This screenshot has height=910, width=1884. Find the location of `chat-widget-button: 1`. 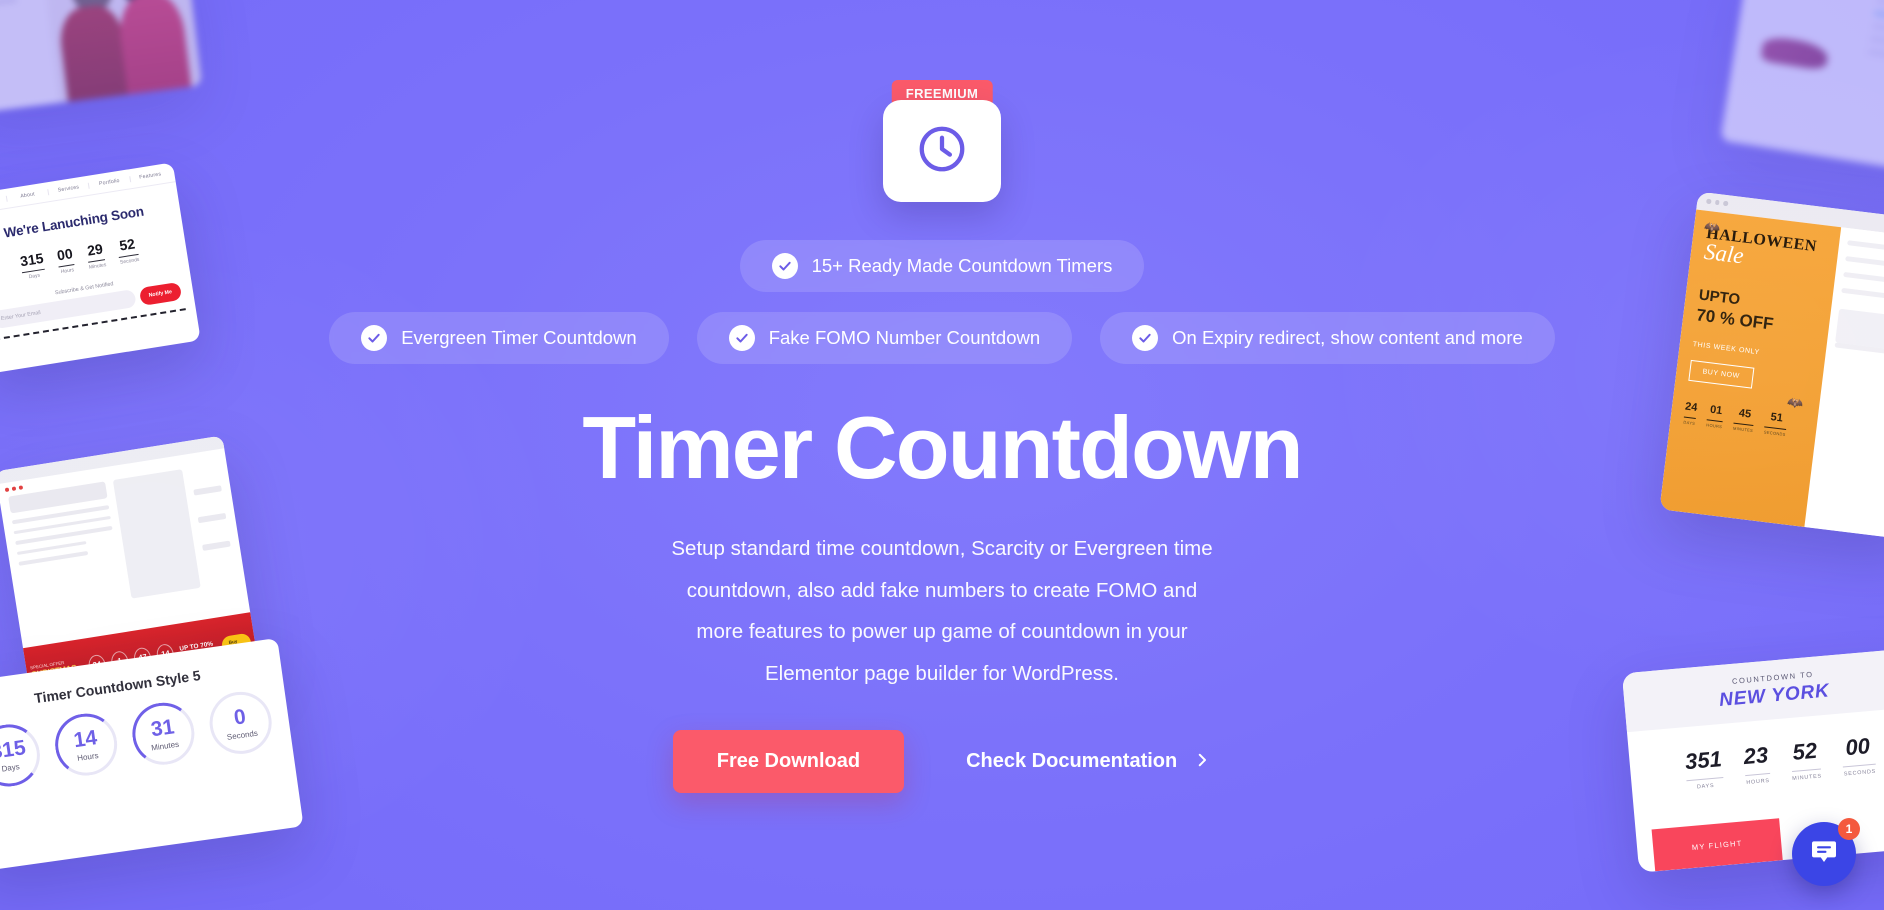

chat-widget-button: 1 is located at coordinates (1826, 852).